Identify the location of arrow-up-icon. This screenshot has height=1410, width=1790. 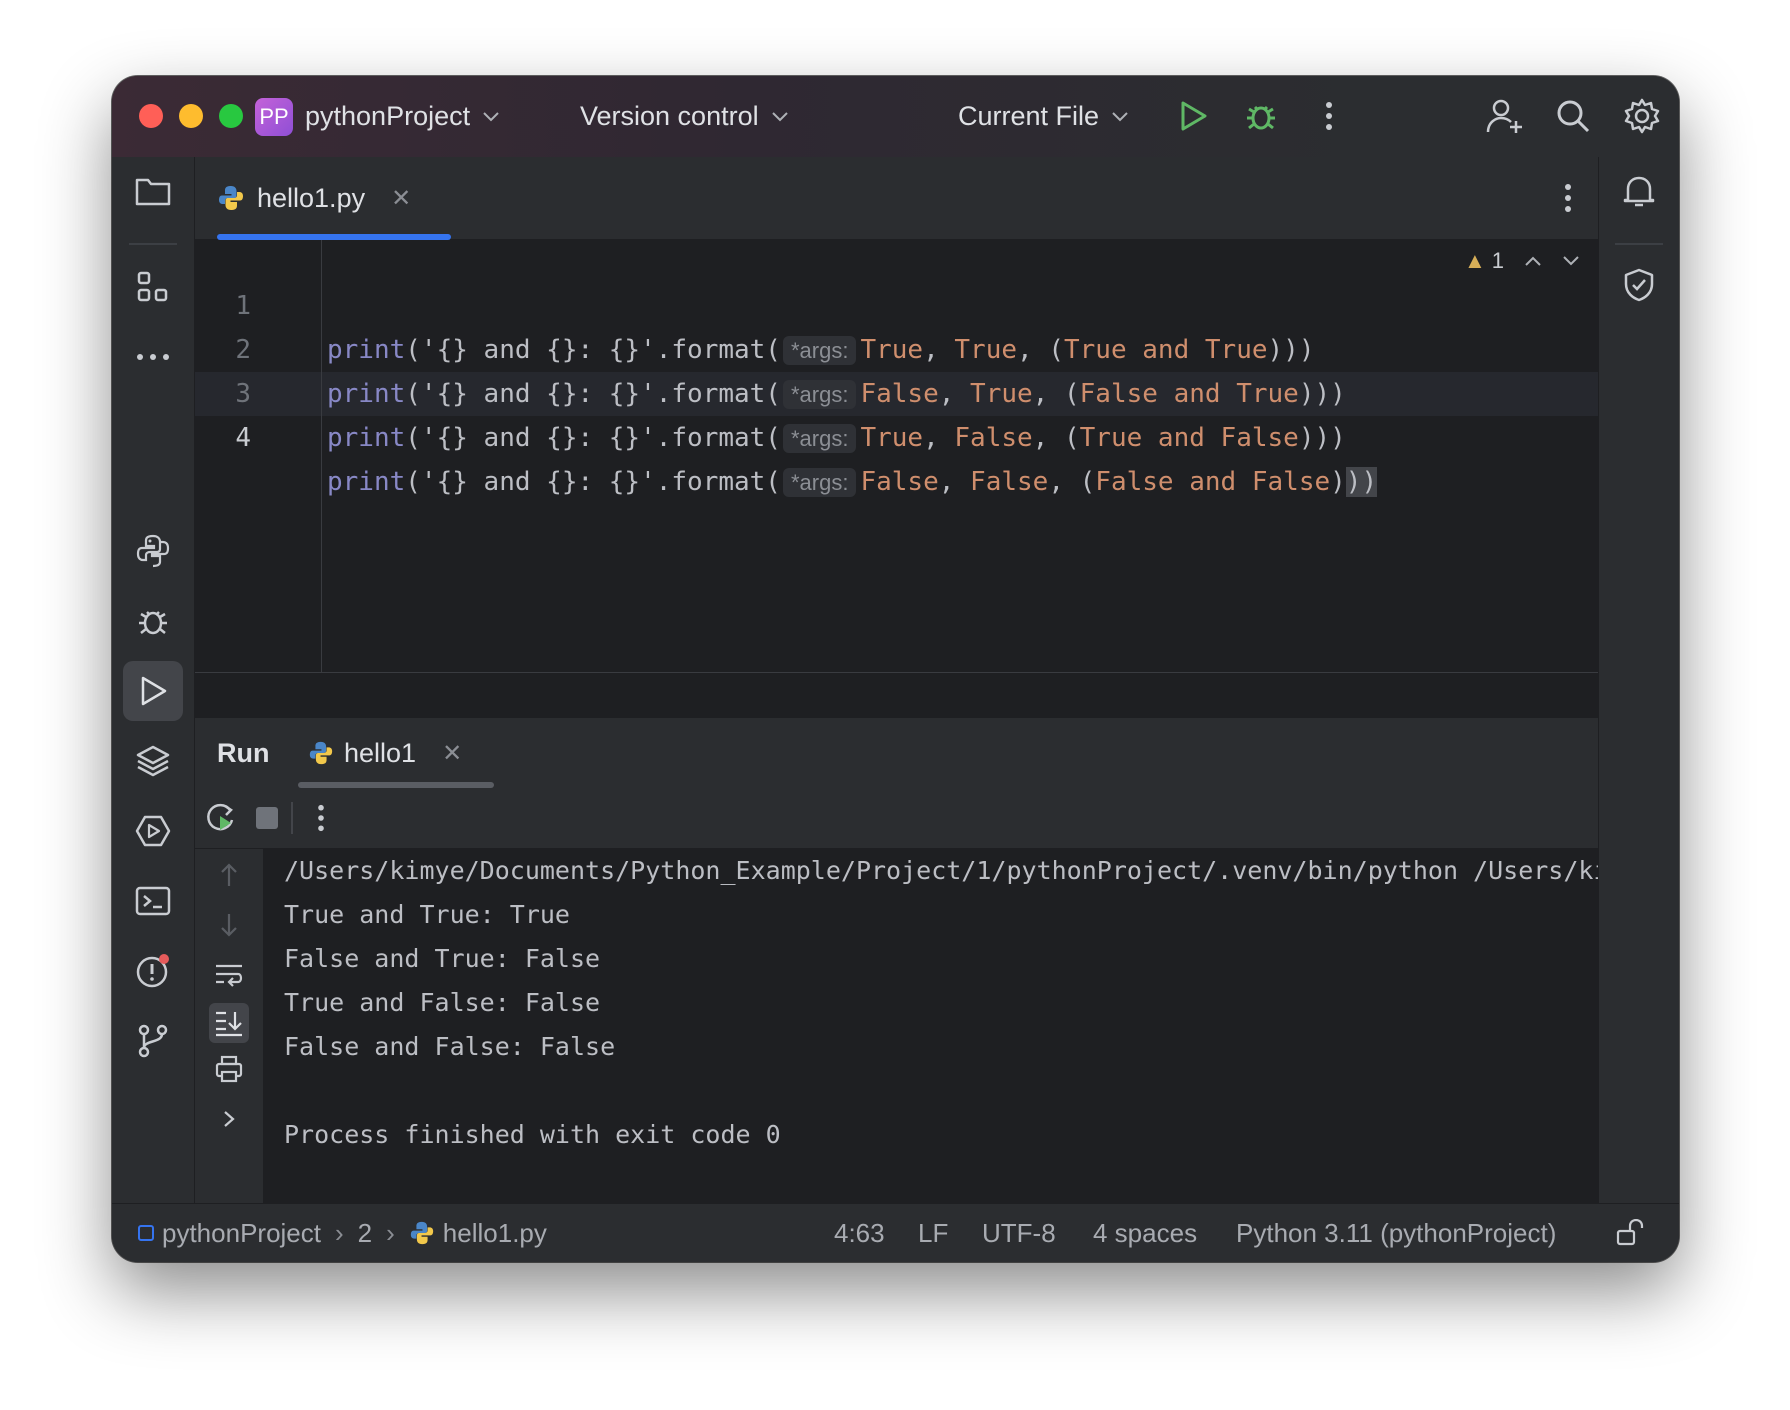
(229, 874).